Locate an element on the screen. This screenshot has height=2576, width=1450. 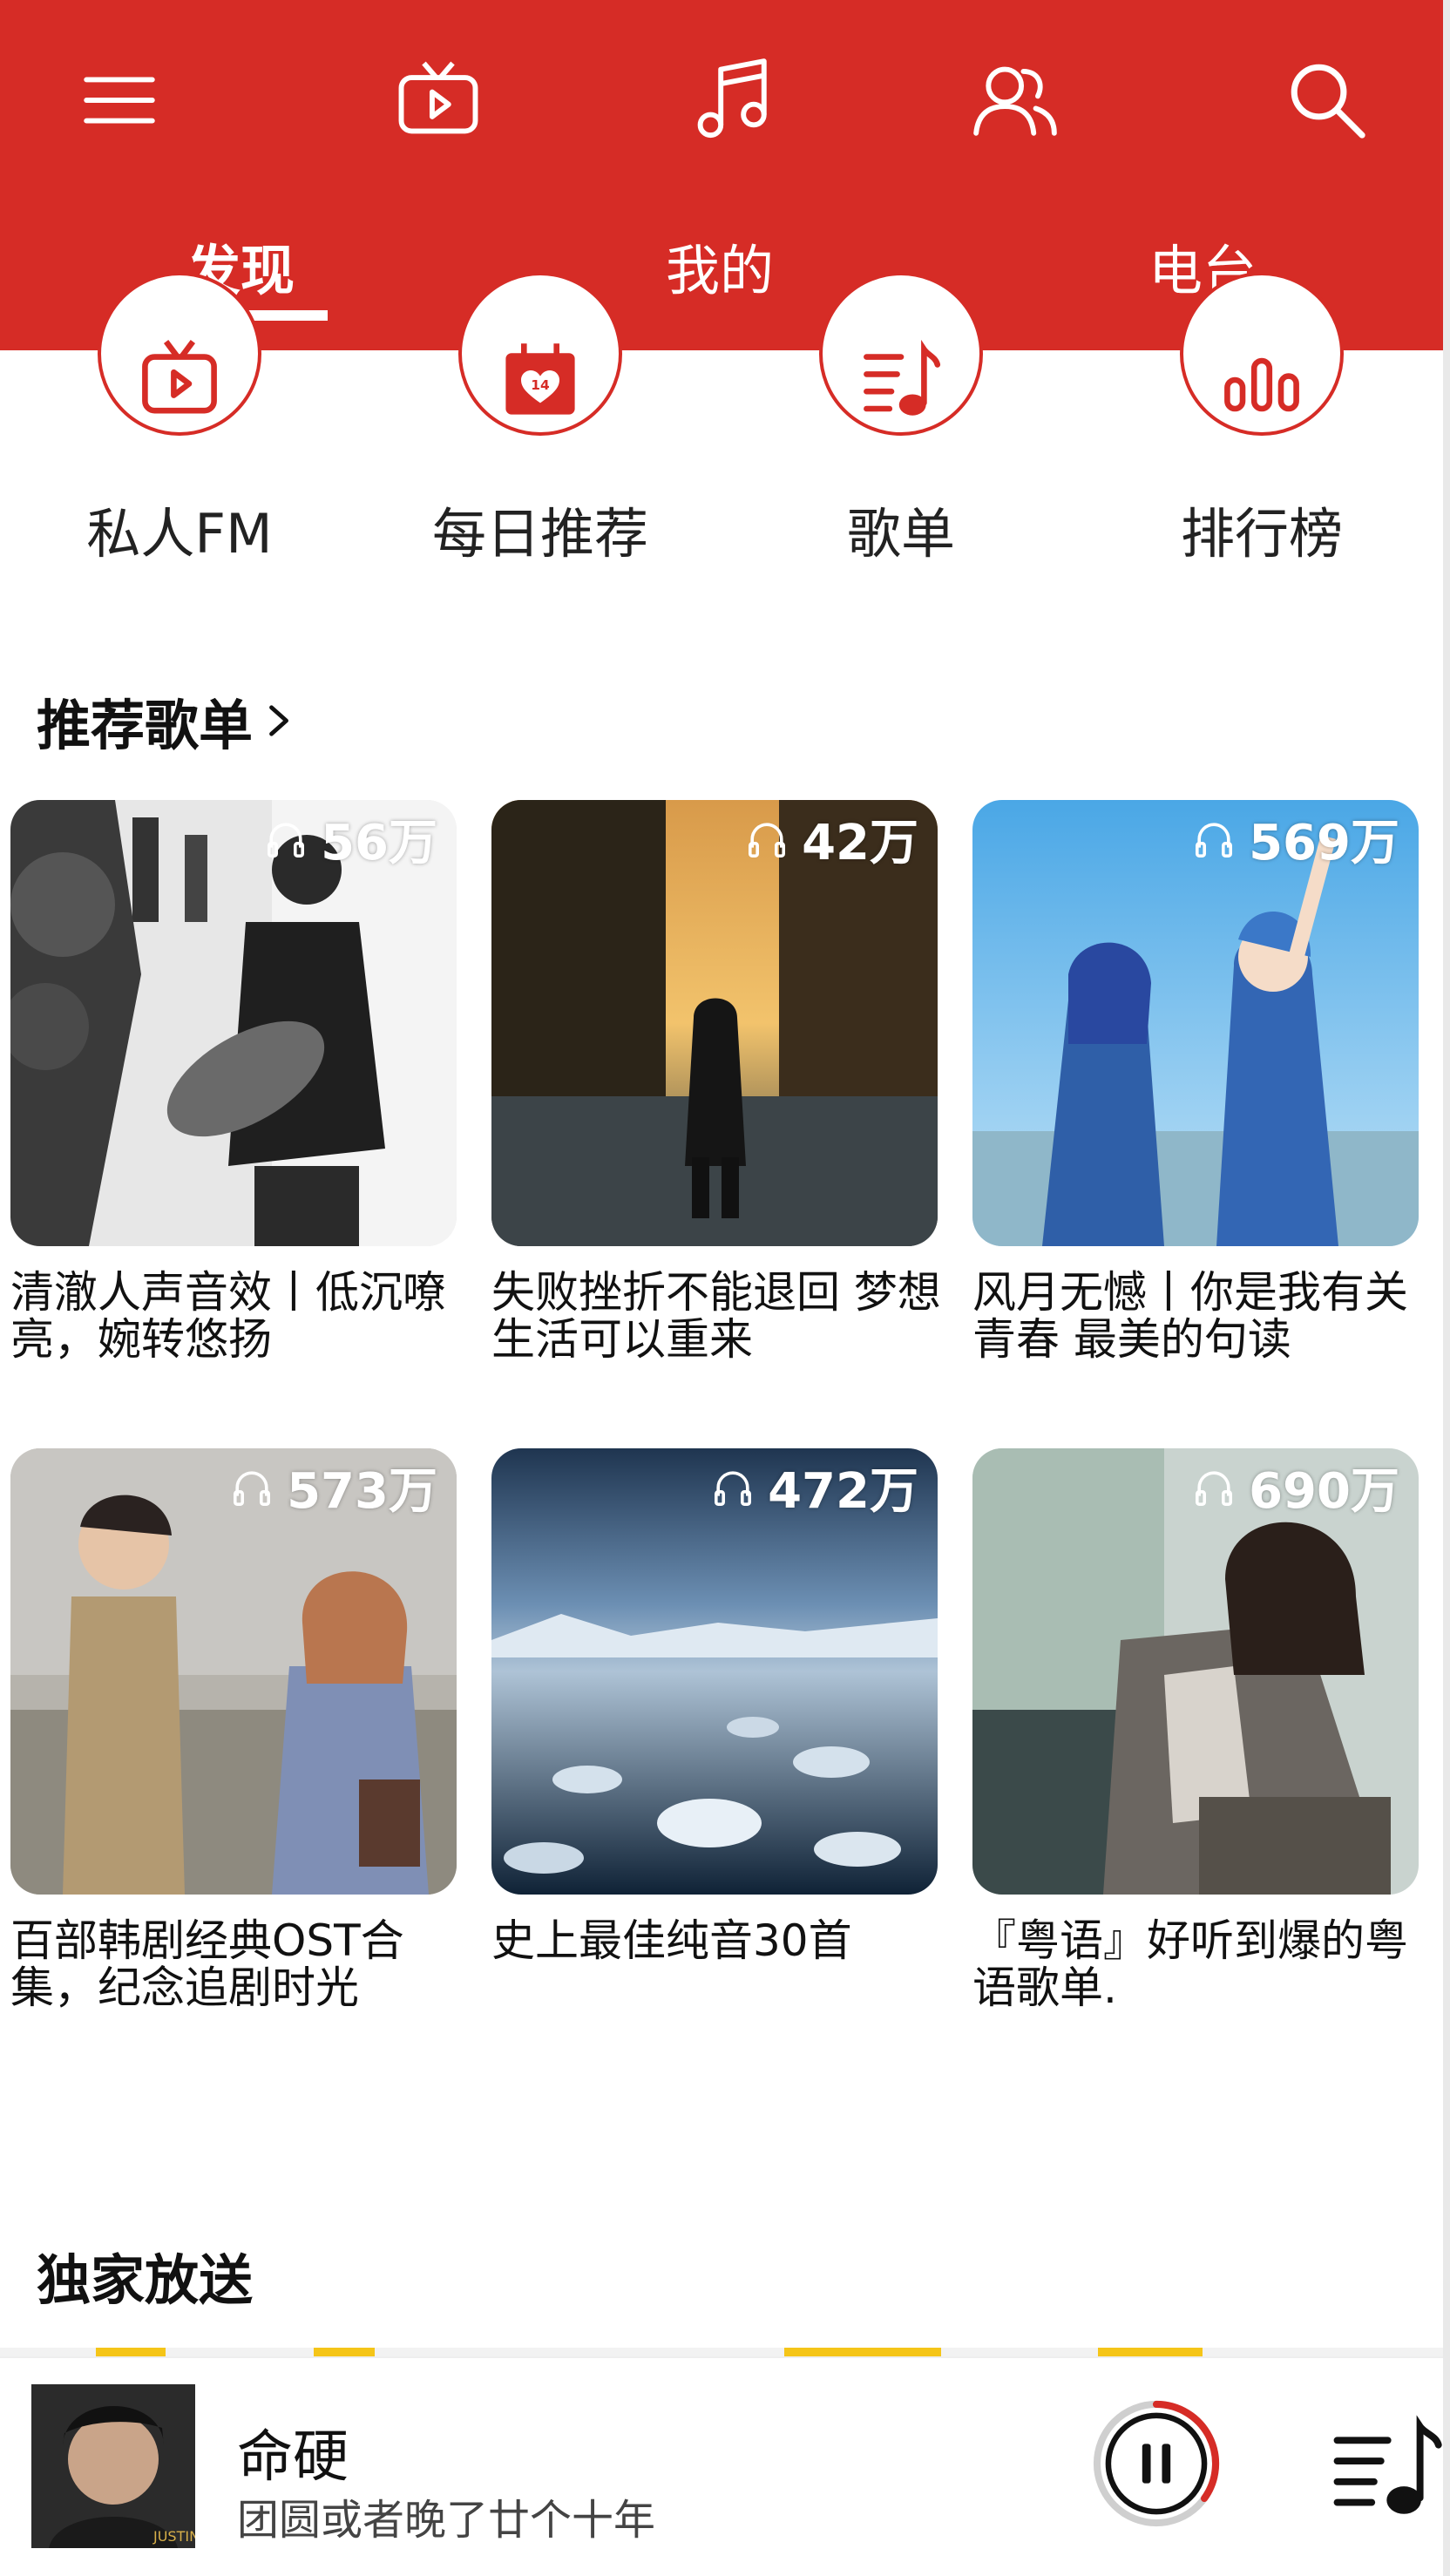
play-count: 573万 is located at coordinates (334, 1487).